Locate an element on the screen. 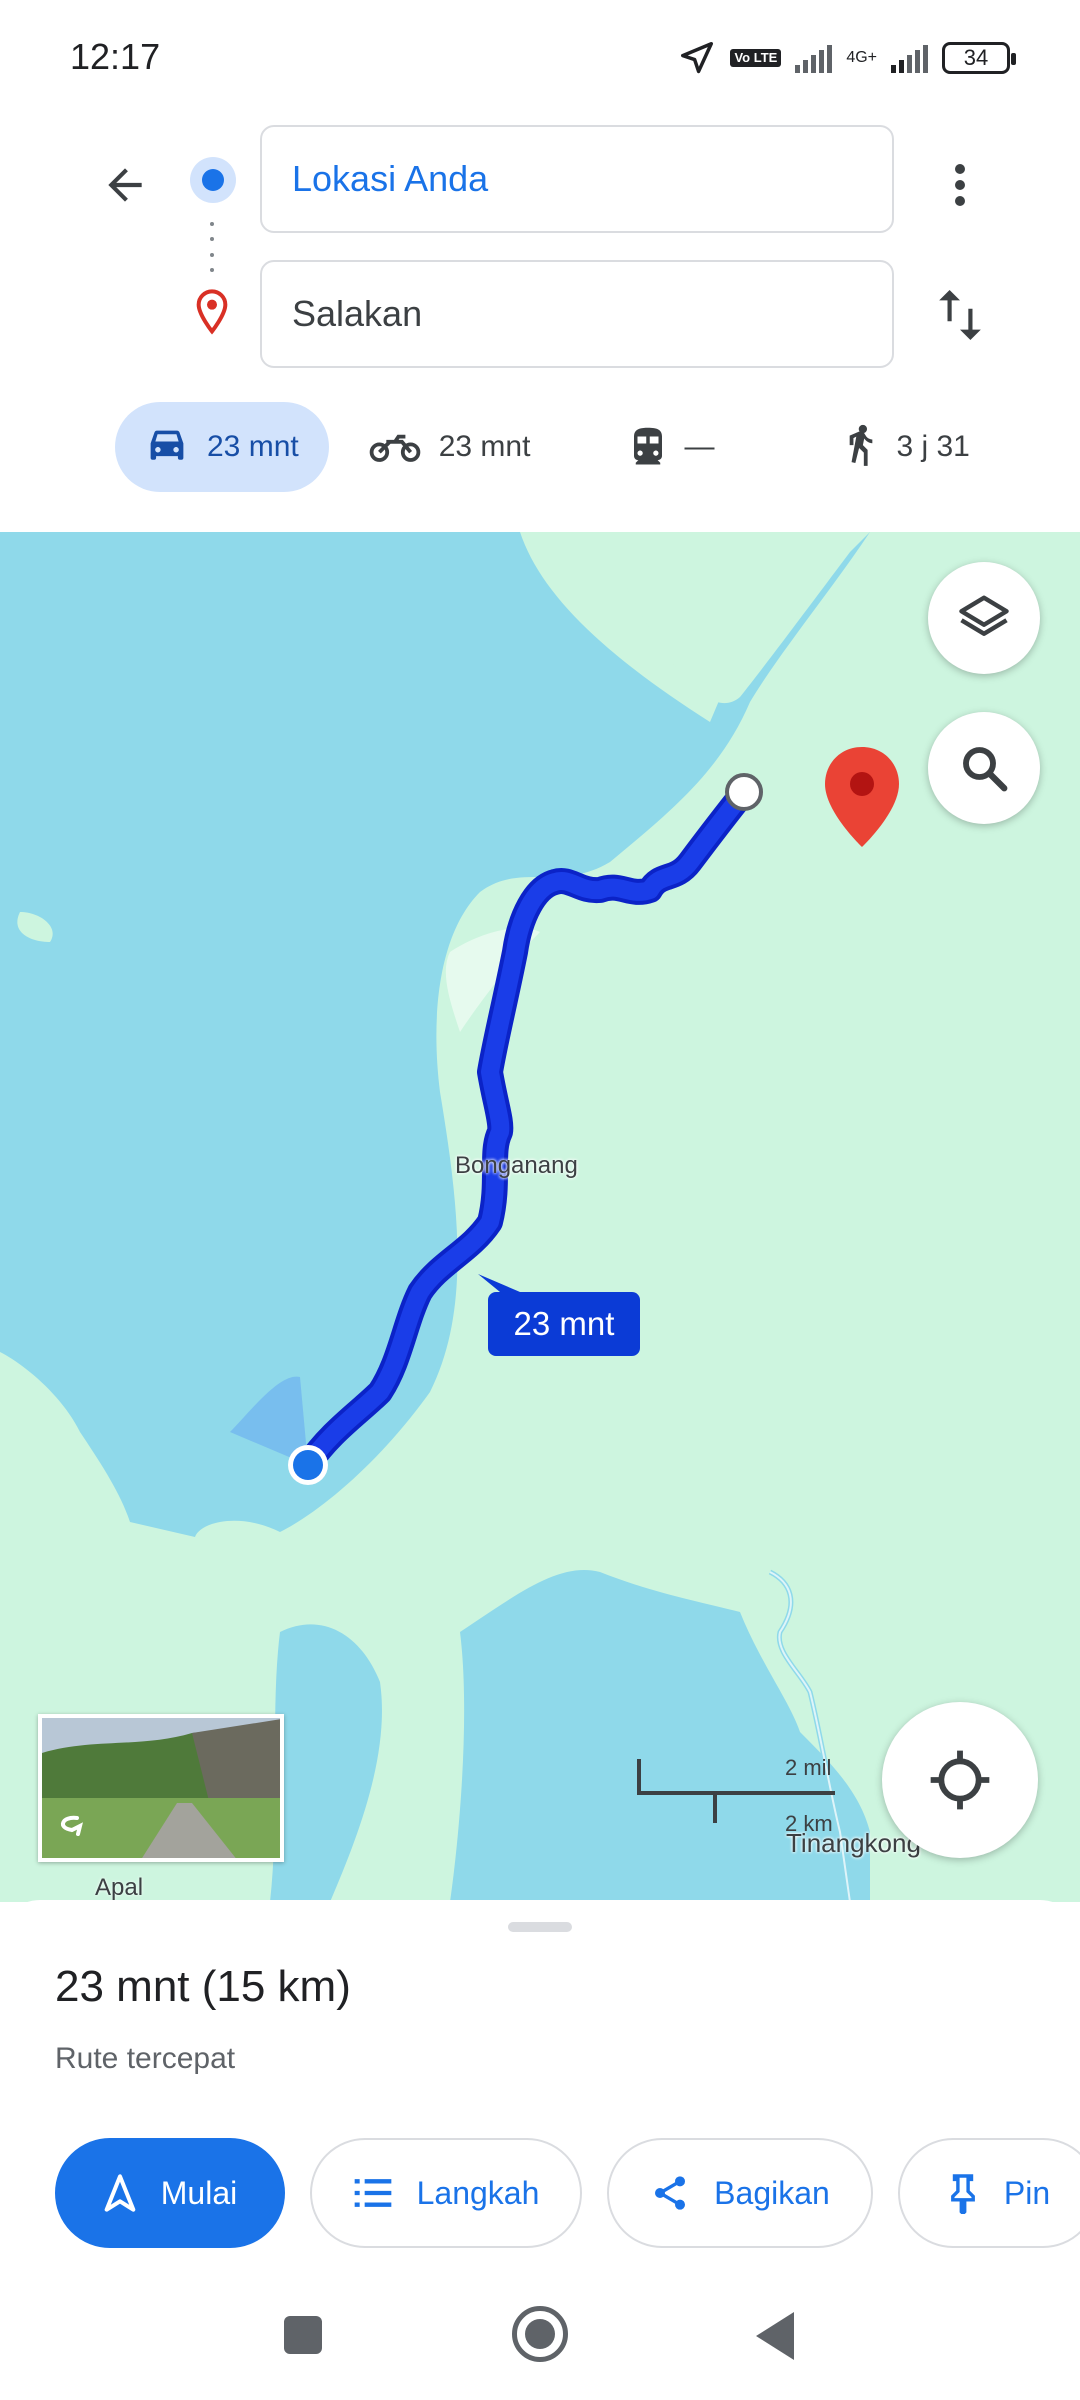 Image resolution: width=1080 pixels, height=2400 pixels. home-button is located at coordinates (540, 2334).